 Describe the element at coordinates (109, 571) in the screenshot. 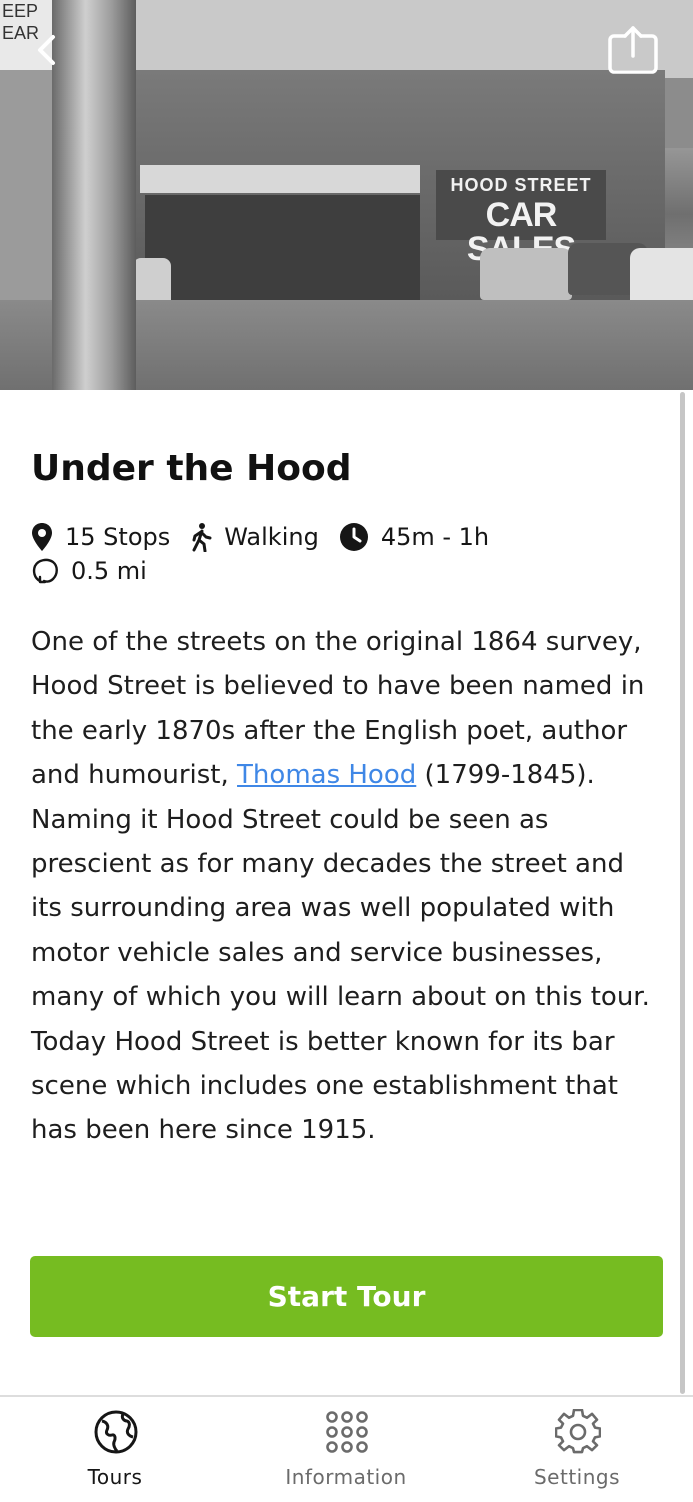

I see `distance-label: 0.5 mi` at that location.